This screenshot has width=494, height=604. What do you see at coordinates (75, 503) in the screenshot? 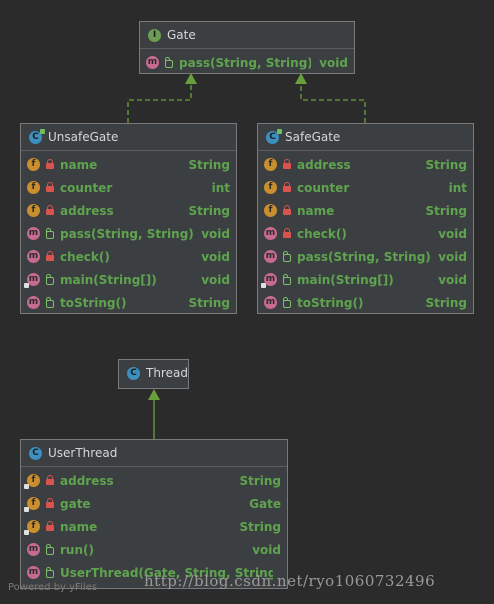
I see `member-name: gate` at bounding box center [75, 503].